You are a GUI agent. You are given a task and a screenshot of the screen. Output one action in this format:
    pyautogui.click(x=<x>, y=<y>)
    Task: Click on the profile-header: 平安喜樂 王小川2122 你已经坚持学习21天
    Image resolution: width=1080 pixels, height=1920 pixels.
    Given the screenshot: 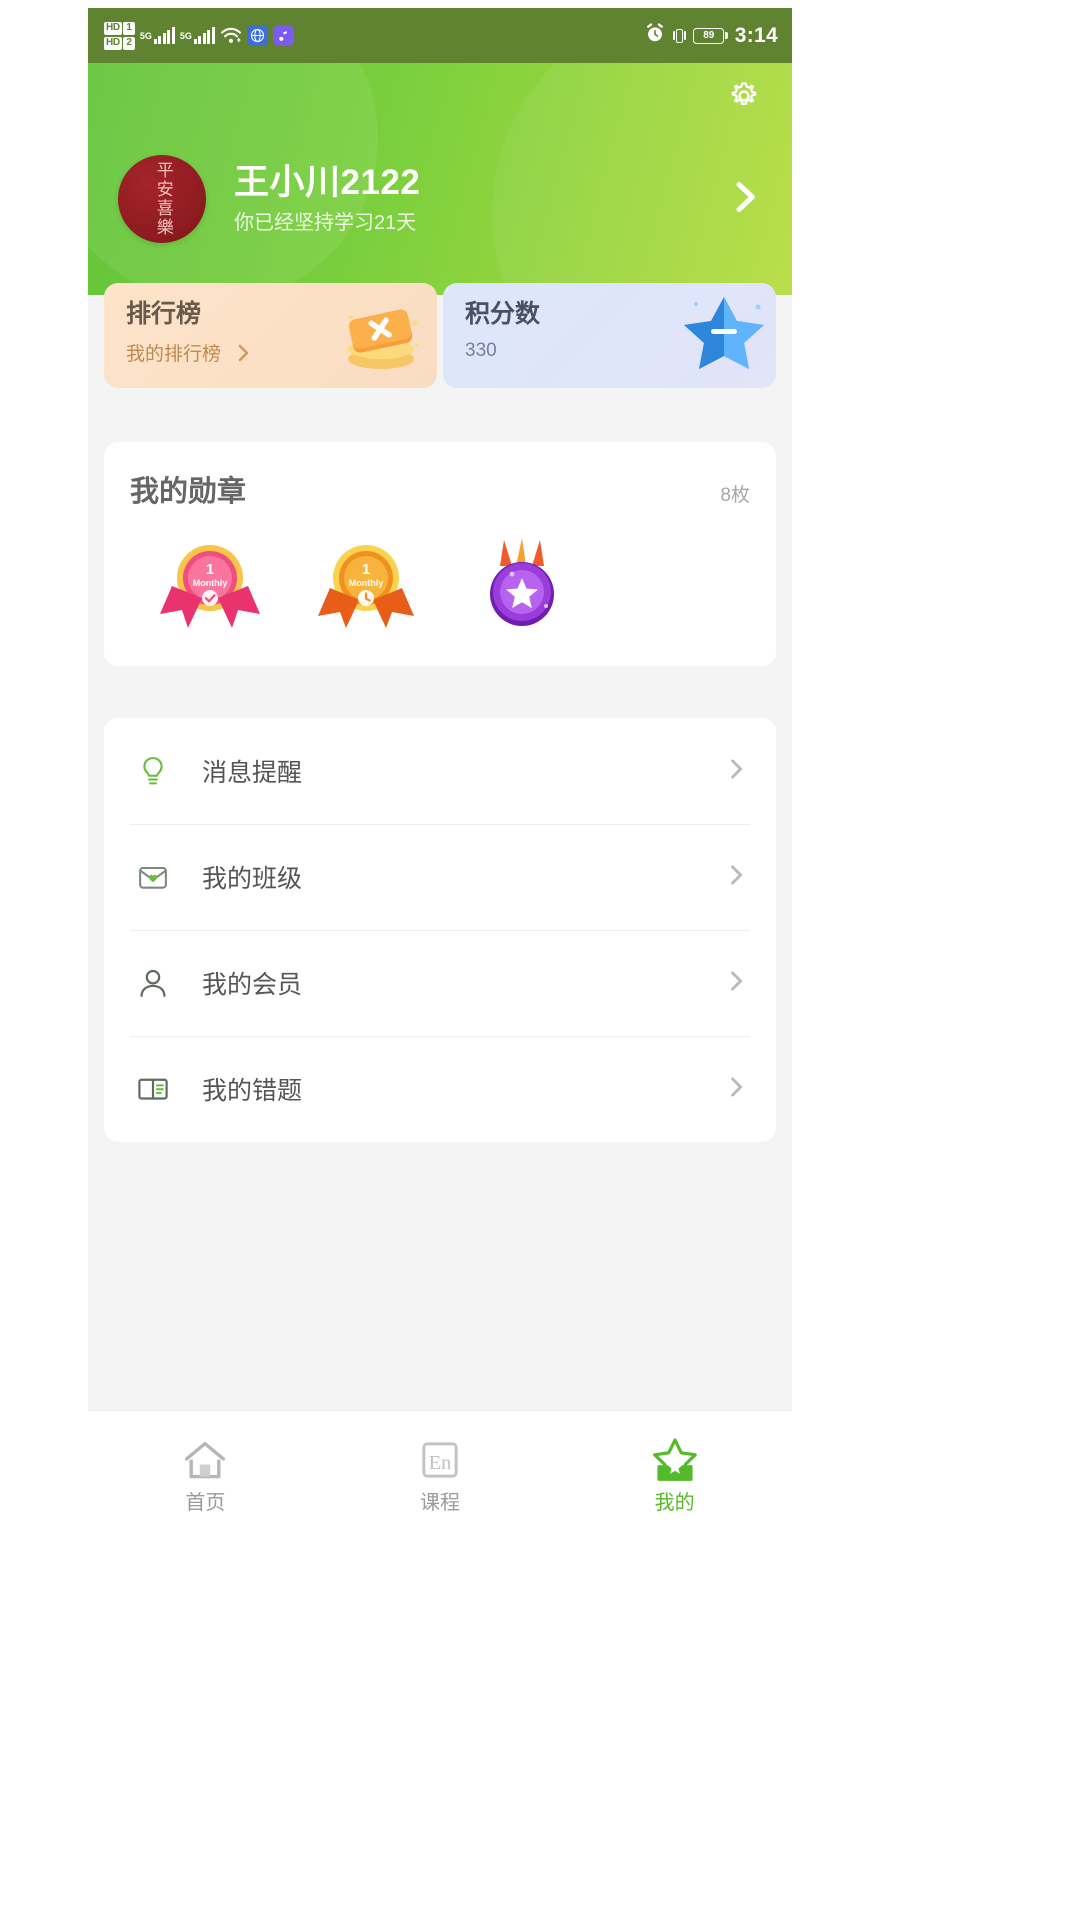 What is the action you would take?
    pyautogui.click(x=440, y=179)
    